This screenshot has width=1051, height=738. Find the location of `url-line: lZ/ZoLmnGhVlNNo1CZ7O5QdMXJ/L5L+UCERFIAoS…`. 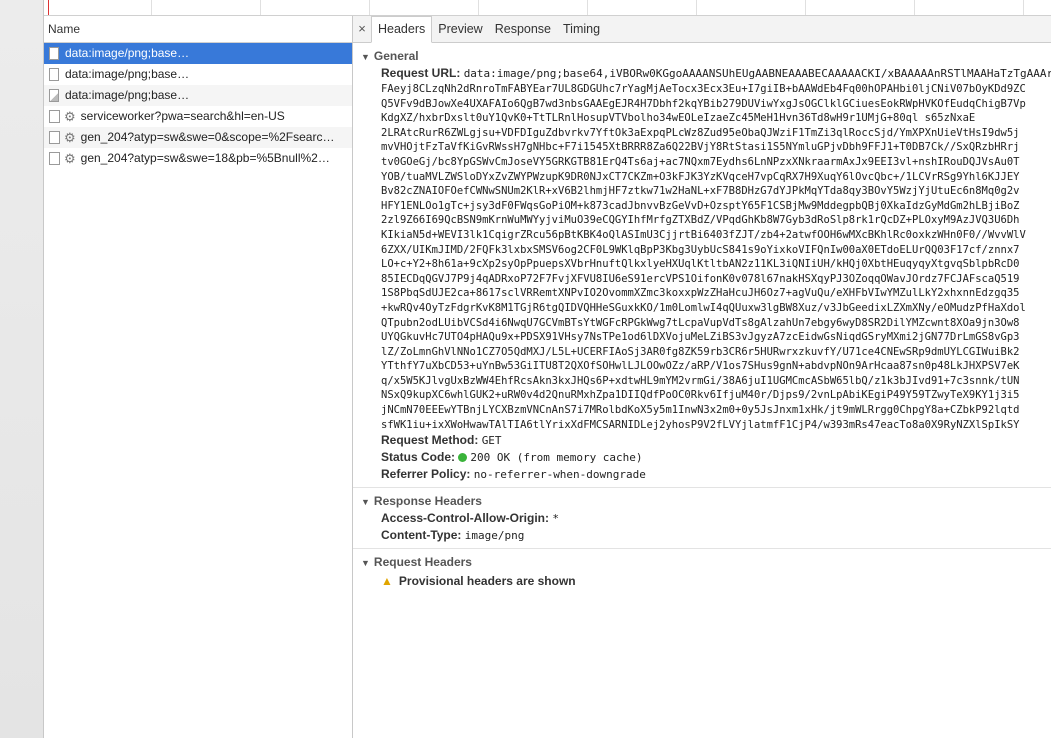

url-line: lZ/ZoLmnGhVlNNo1CZ7O5QdMXJ/L5L+UCERFIAoS… is located at coordinates (700, 351).